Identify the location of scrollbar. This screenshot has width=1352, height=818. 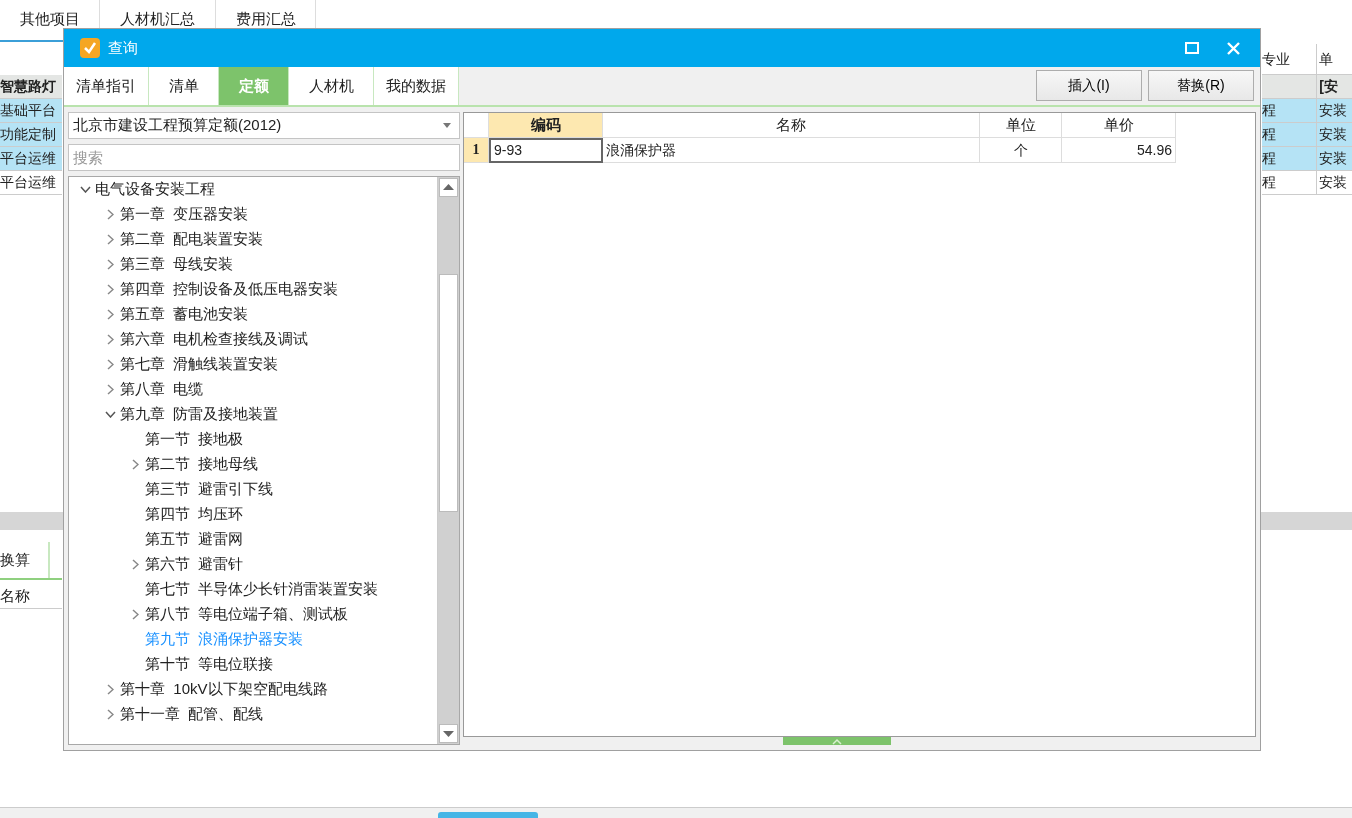
(448, 460).